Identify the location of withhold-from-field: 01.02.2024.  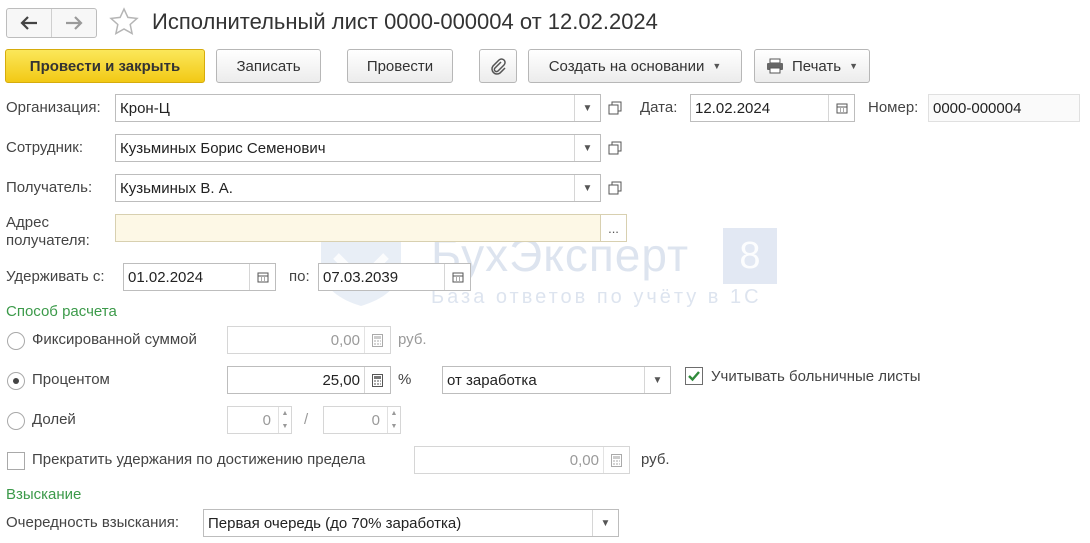
(199, 277).